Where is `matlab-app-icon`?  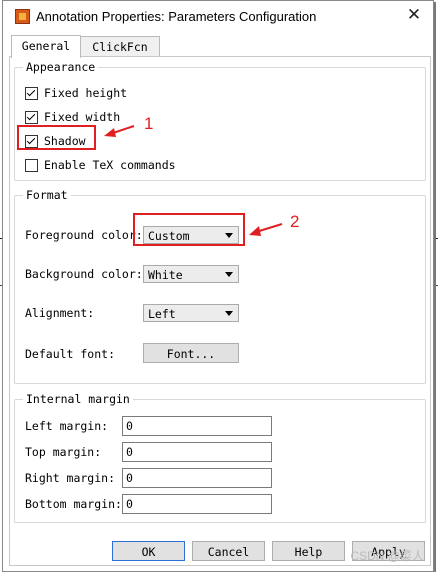
matlab-app-icon is located at coordinates (22, 16).